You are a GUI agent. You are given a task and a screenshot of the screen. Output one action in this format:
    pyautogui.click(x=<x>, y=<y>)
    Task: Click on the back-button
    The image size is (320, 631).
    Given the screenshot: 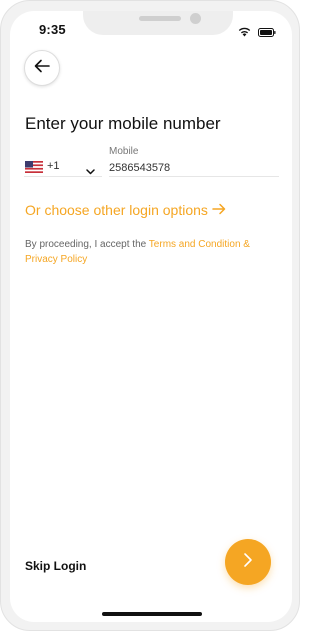 What is the action you would take?
    pyautogui.click(x=42, y=68)
    